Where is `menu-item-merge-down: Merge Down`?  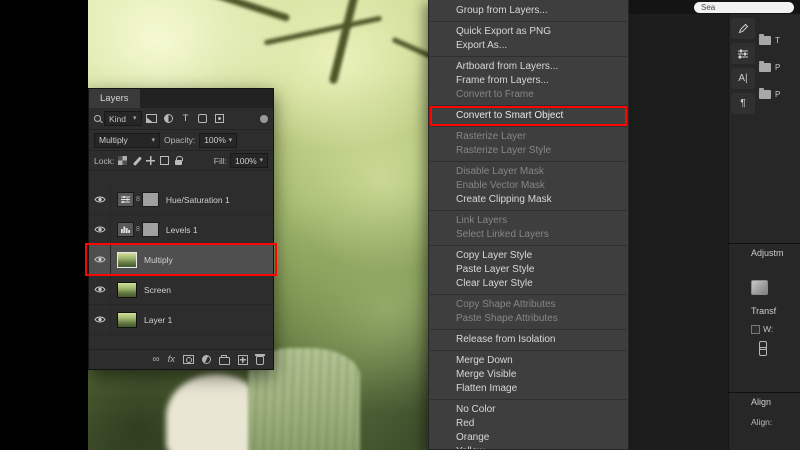
menu-item-merge-down: Merge Down is located at coordinates (528, 361).